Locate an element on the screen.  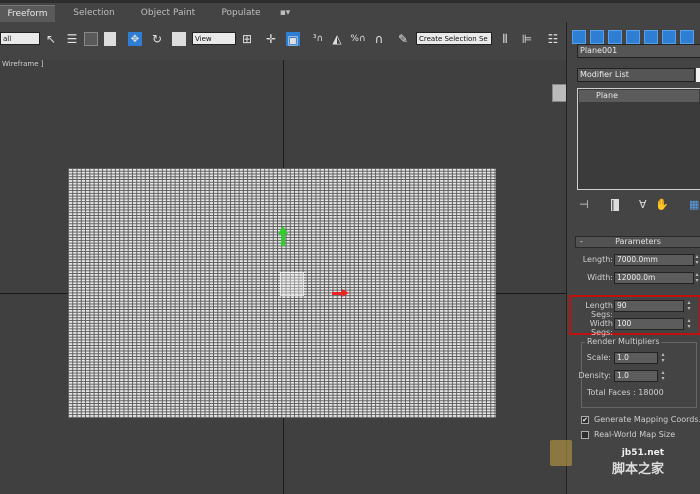
move-gizmo-center is located at coordinates (292, 284).